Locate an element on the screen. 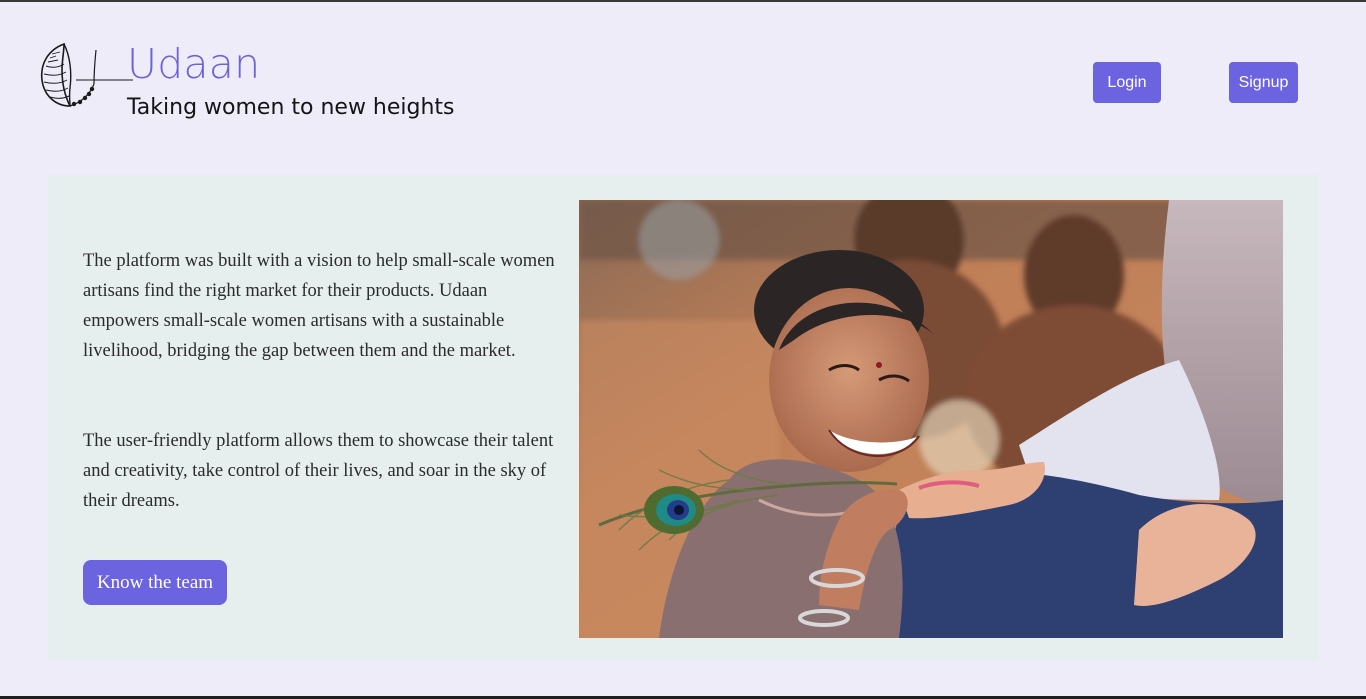 The height and width of the screenshot is (699, 1366). signup-button: Signup is located at coordinates (1263, 82).